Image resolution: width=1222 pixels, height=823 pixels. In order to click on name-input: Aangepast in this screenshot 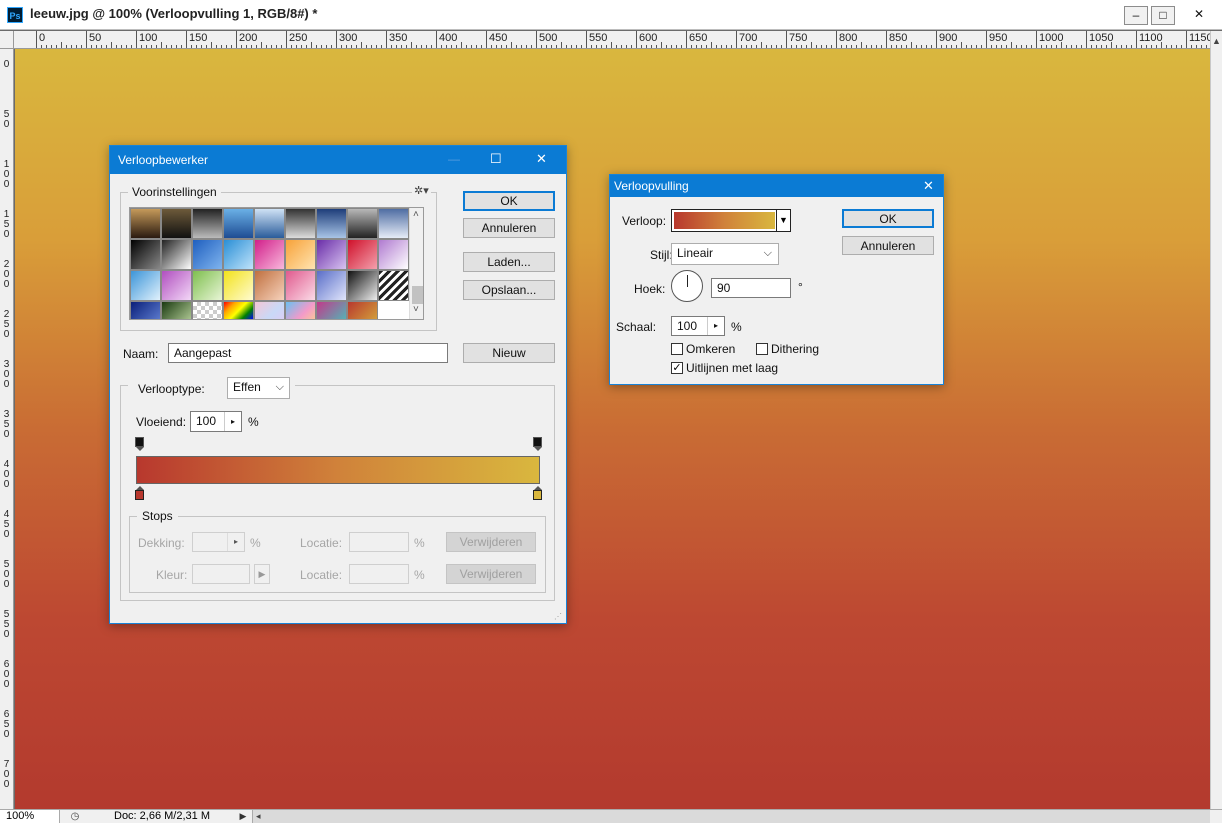, I will do `click(308, 353)`.